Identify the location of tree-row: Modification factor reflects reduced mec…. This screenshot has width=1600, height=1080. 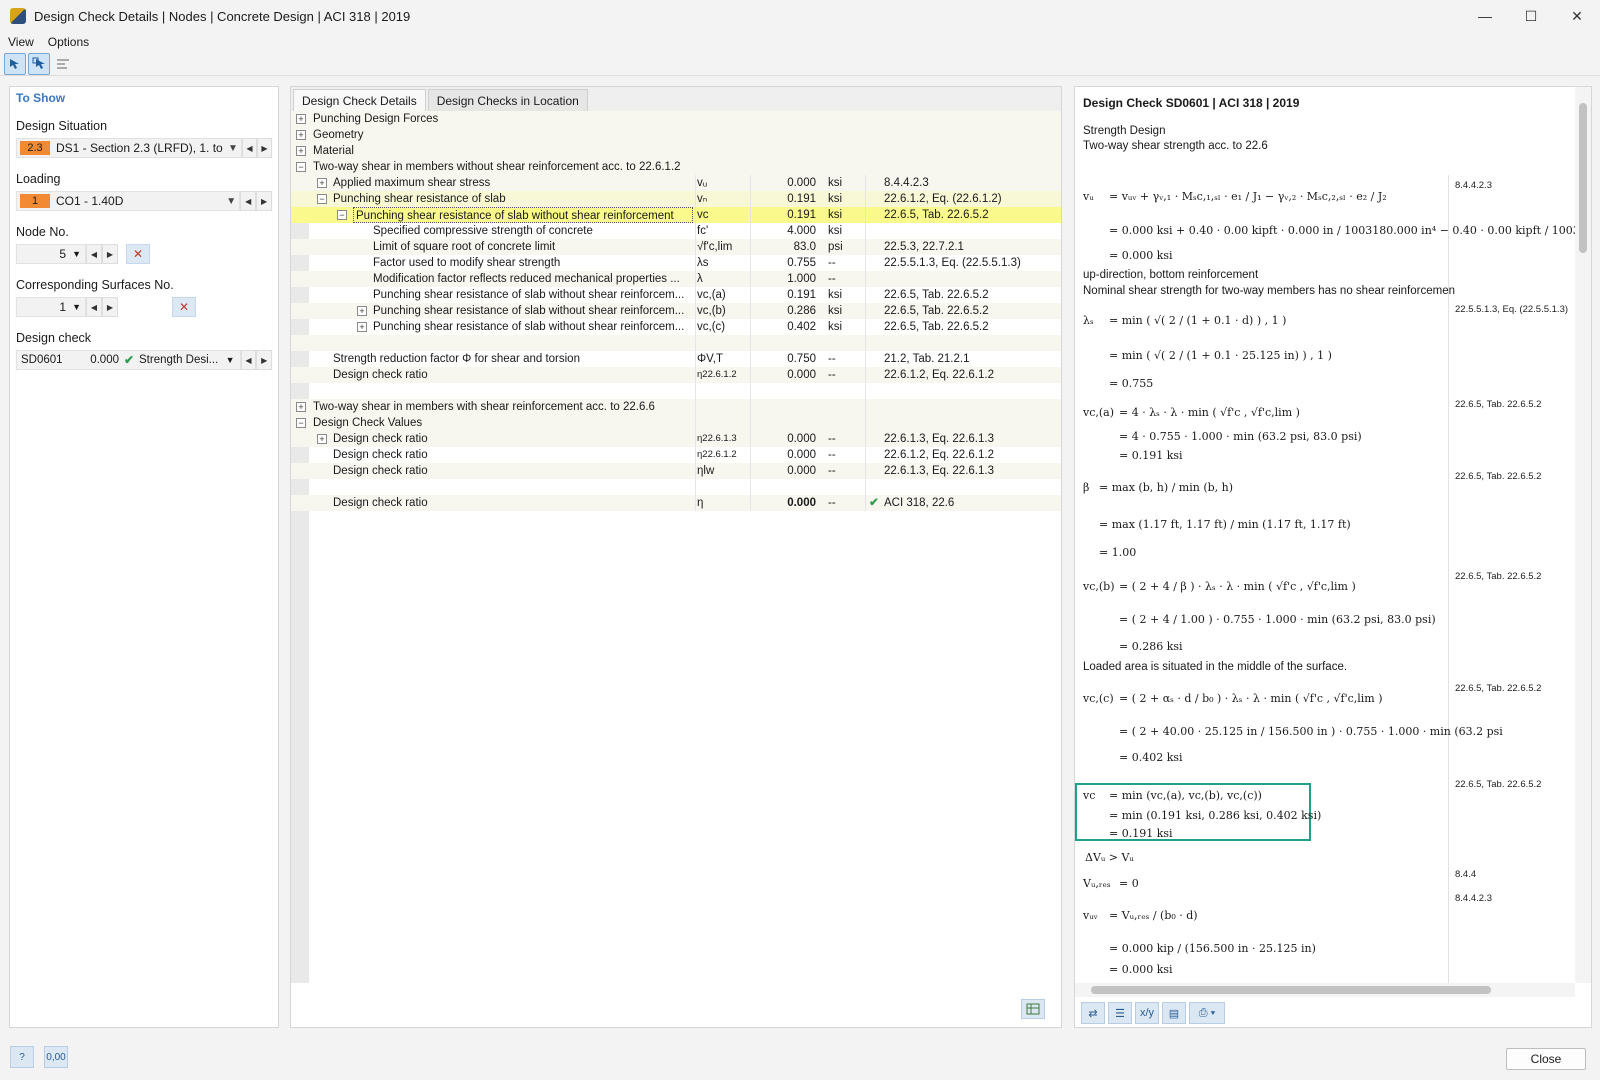
(676, 279).